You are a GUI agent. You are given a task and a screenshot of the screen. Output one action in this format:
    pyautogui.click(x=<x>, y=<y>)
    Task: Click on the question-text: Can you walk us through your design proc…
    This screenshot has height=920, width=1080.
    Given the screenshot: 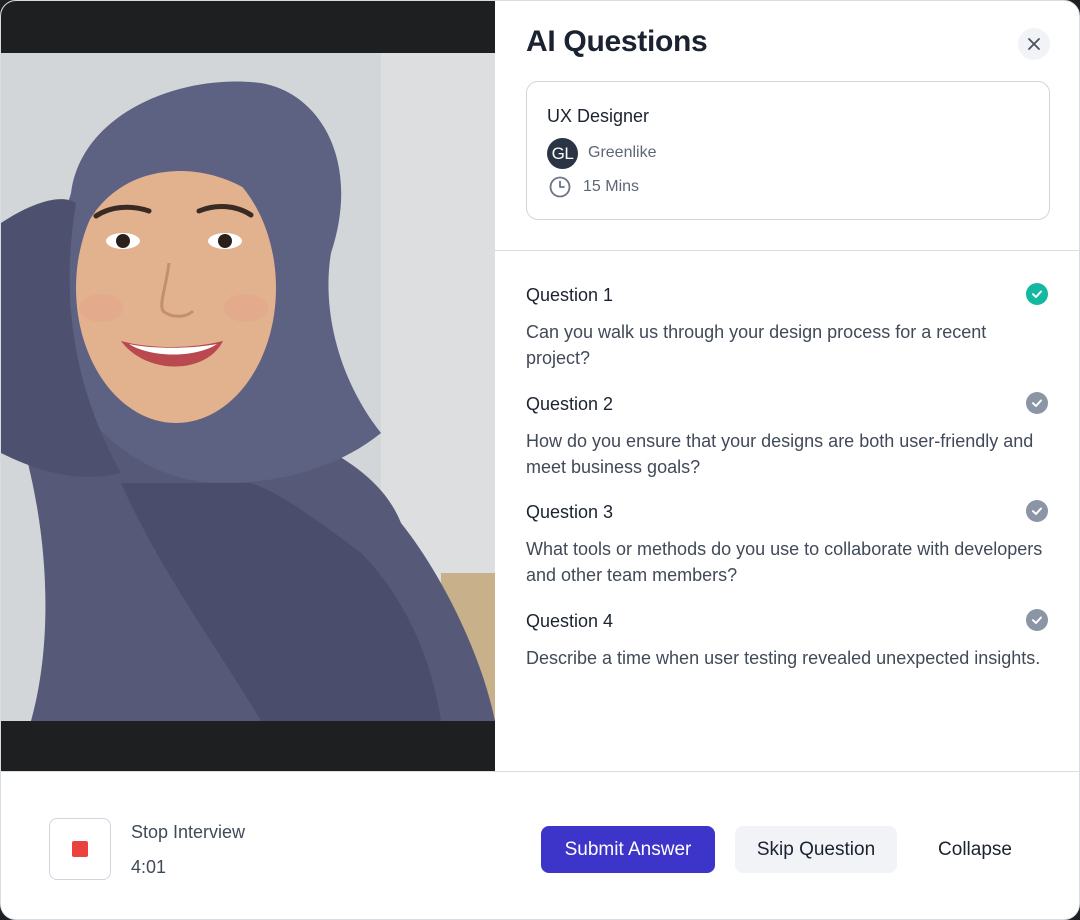 What is the action you would take?
    pyautogui.click(x=756, y=345)
    